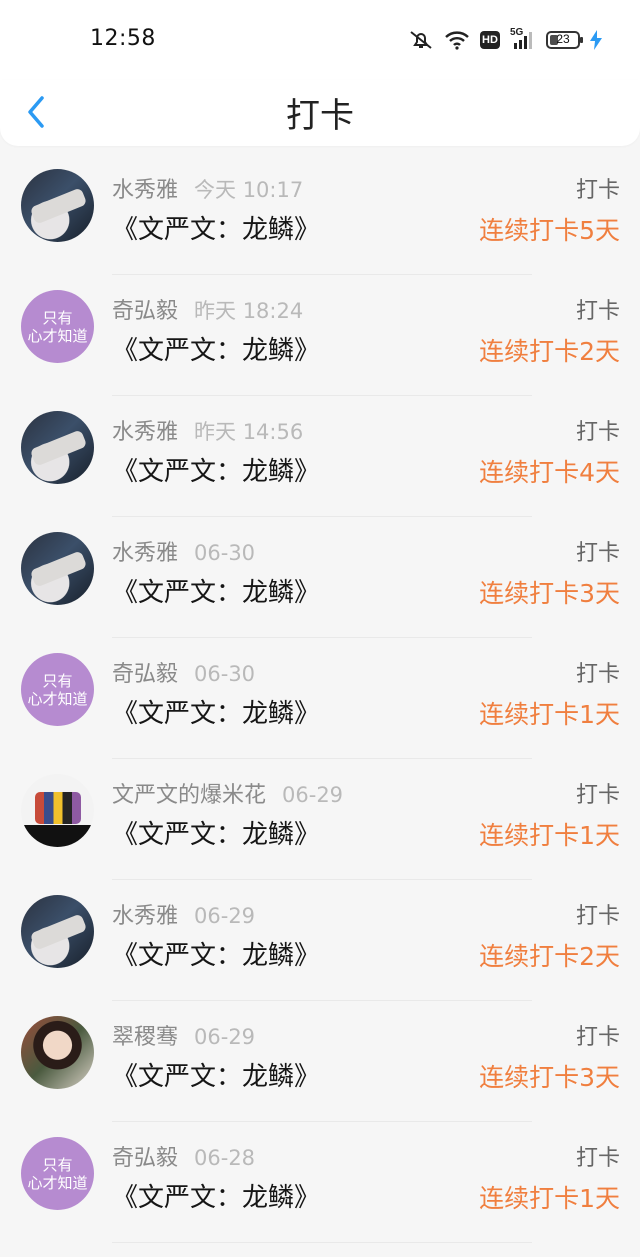 The height and width of the screenshot is (1257, 640). I want to click on list-item: 文严文的爆米花 06-29 《文严文：龙鳞》 打卡 连续打卡1天, so click(320, 819).